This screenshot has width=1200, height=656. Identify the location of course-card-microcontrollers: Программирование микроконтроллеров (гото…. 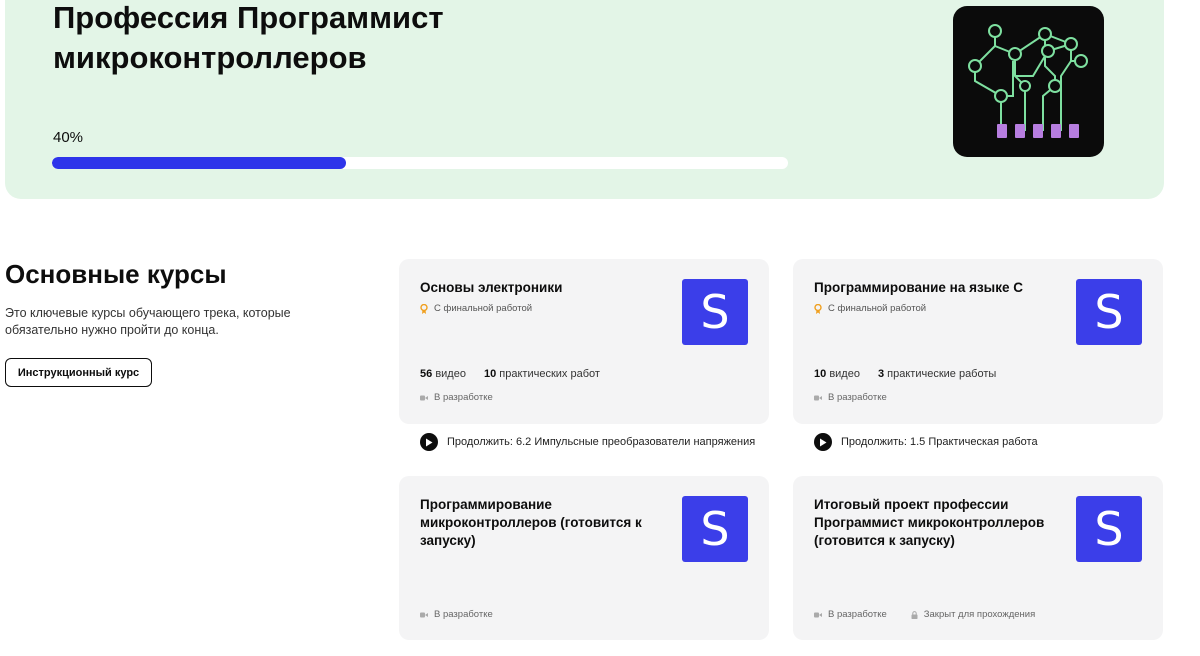
(584, 558).